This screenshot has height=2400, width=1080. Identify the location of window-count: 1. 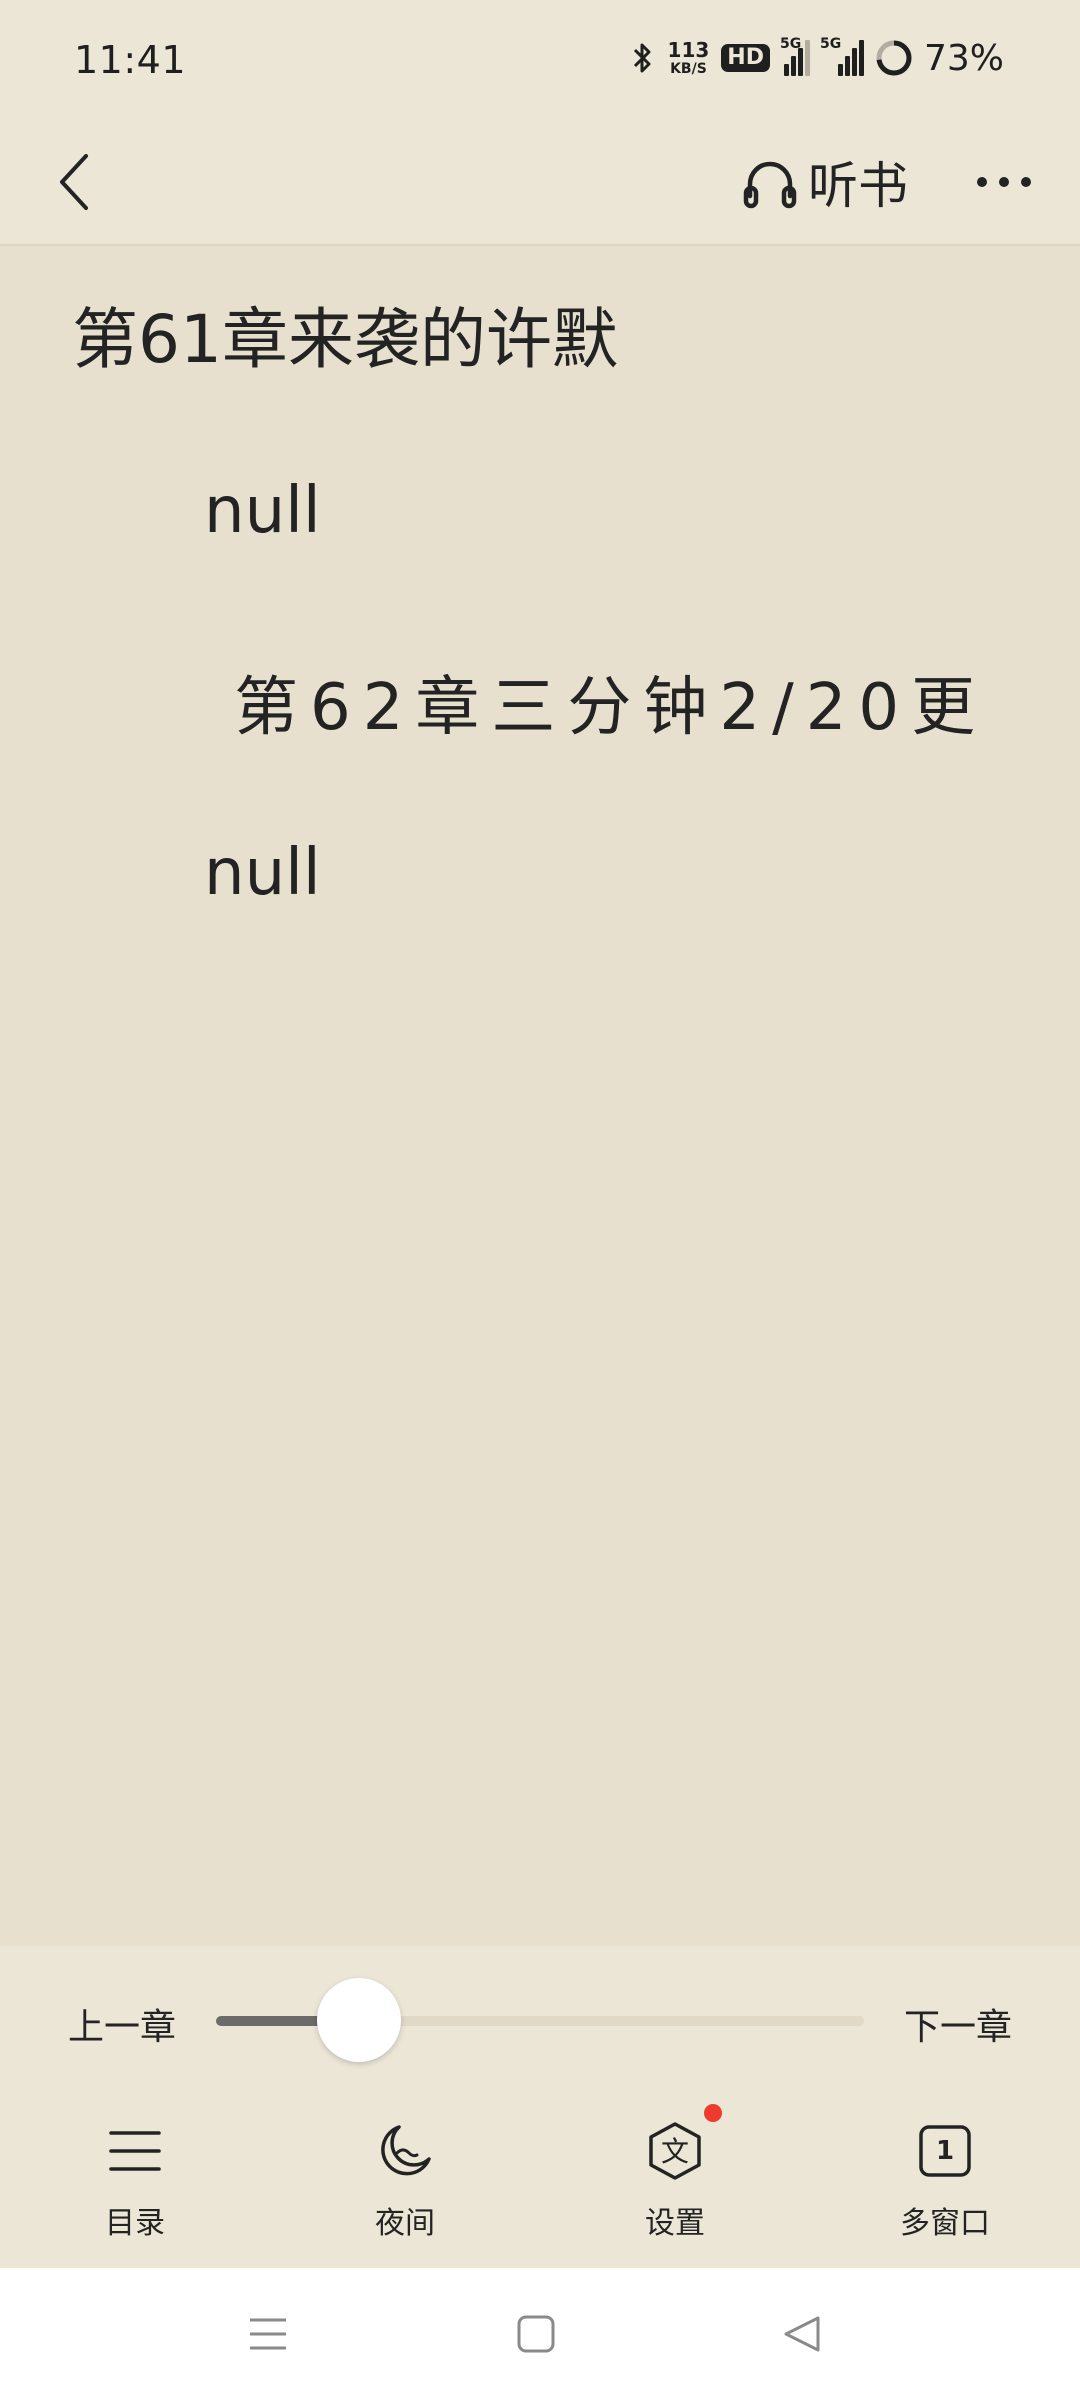
(945, 2151).